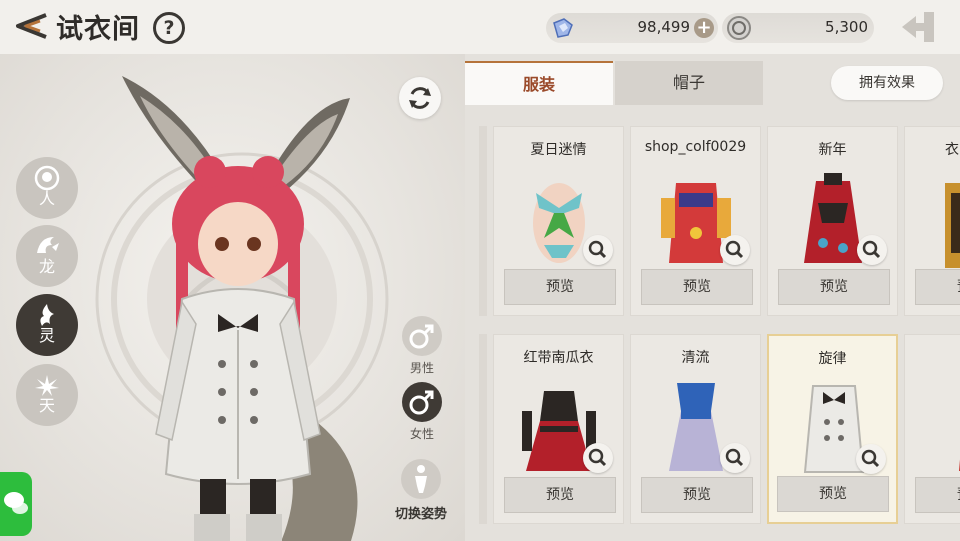 The image size is (960, 541). What do you see at coordinates (46, 405) in the screenshot?
I see `race-label: 天` at bounding box center [46, 405].